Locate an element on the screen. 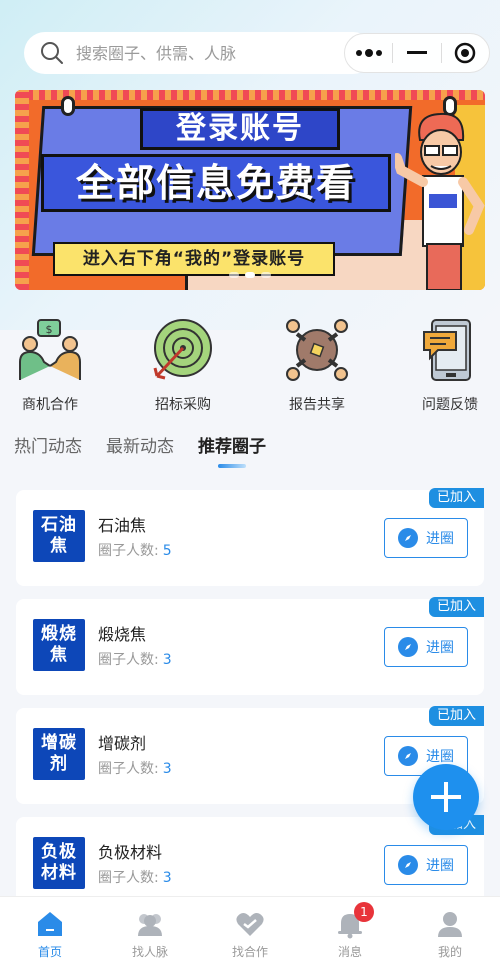  share-people-icon is located at coordinates (317, 350).